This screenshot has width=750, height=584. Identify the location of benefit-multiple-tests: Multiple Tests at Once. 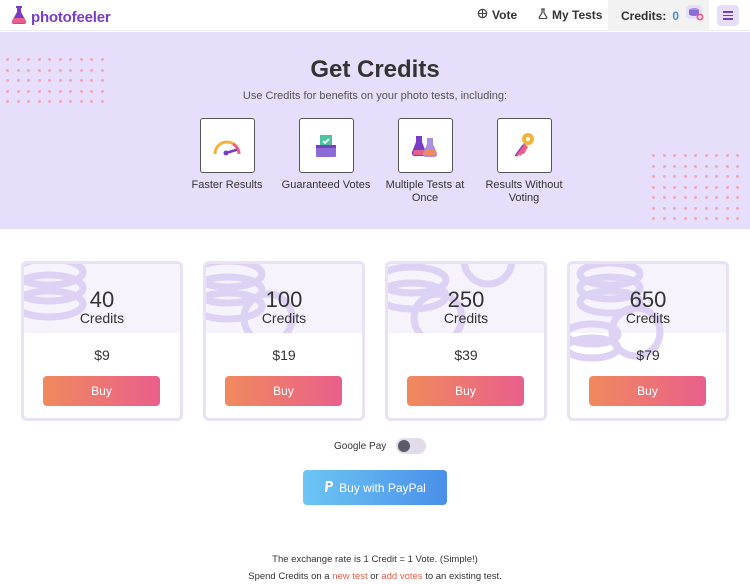
(425, 161).